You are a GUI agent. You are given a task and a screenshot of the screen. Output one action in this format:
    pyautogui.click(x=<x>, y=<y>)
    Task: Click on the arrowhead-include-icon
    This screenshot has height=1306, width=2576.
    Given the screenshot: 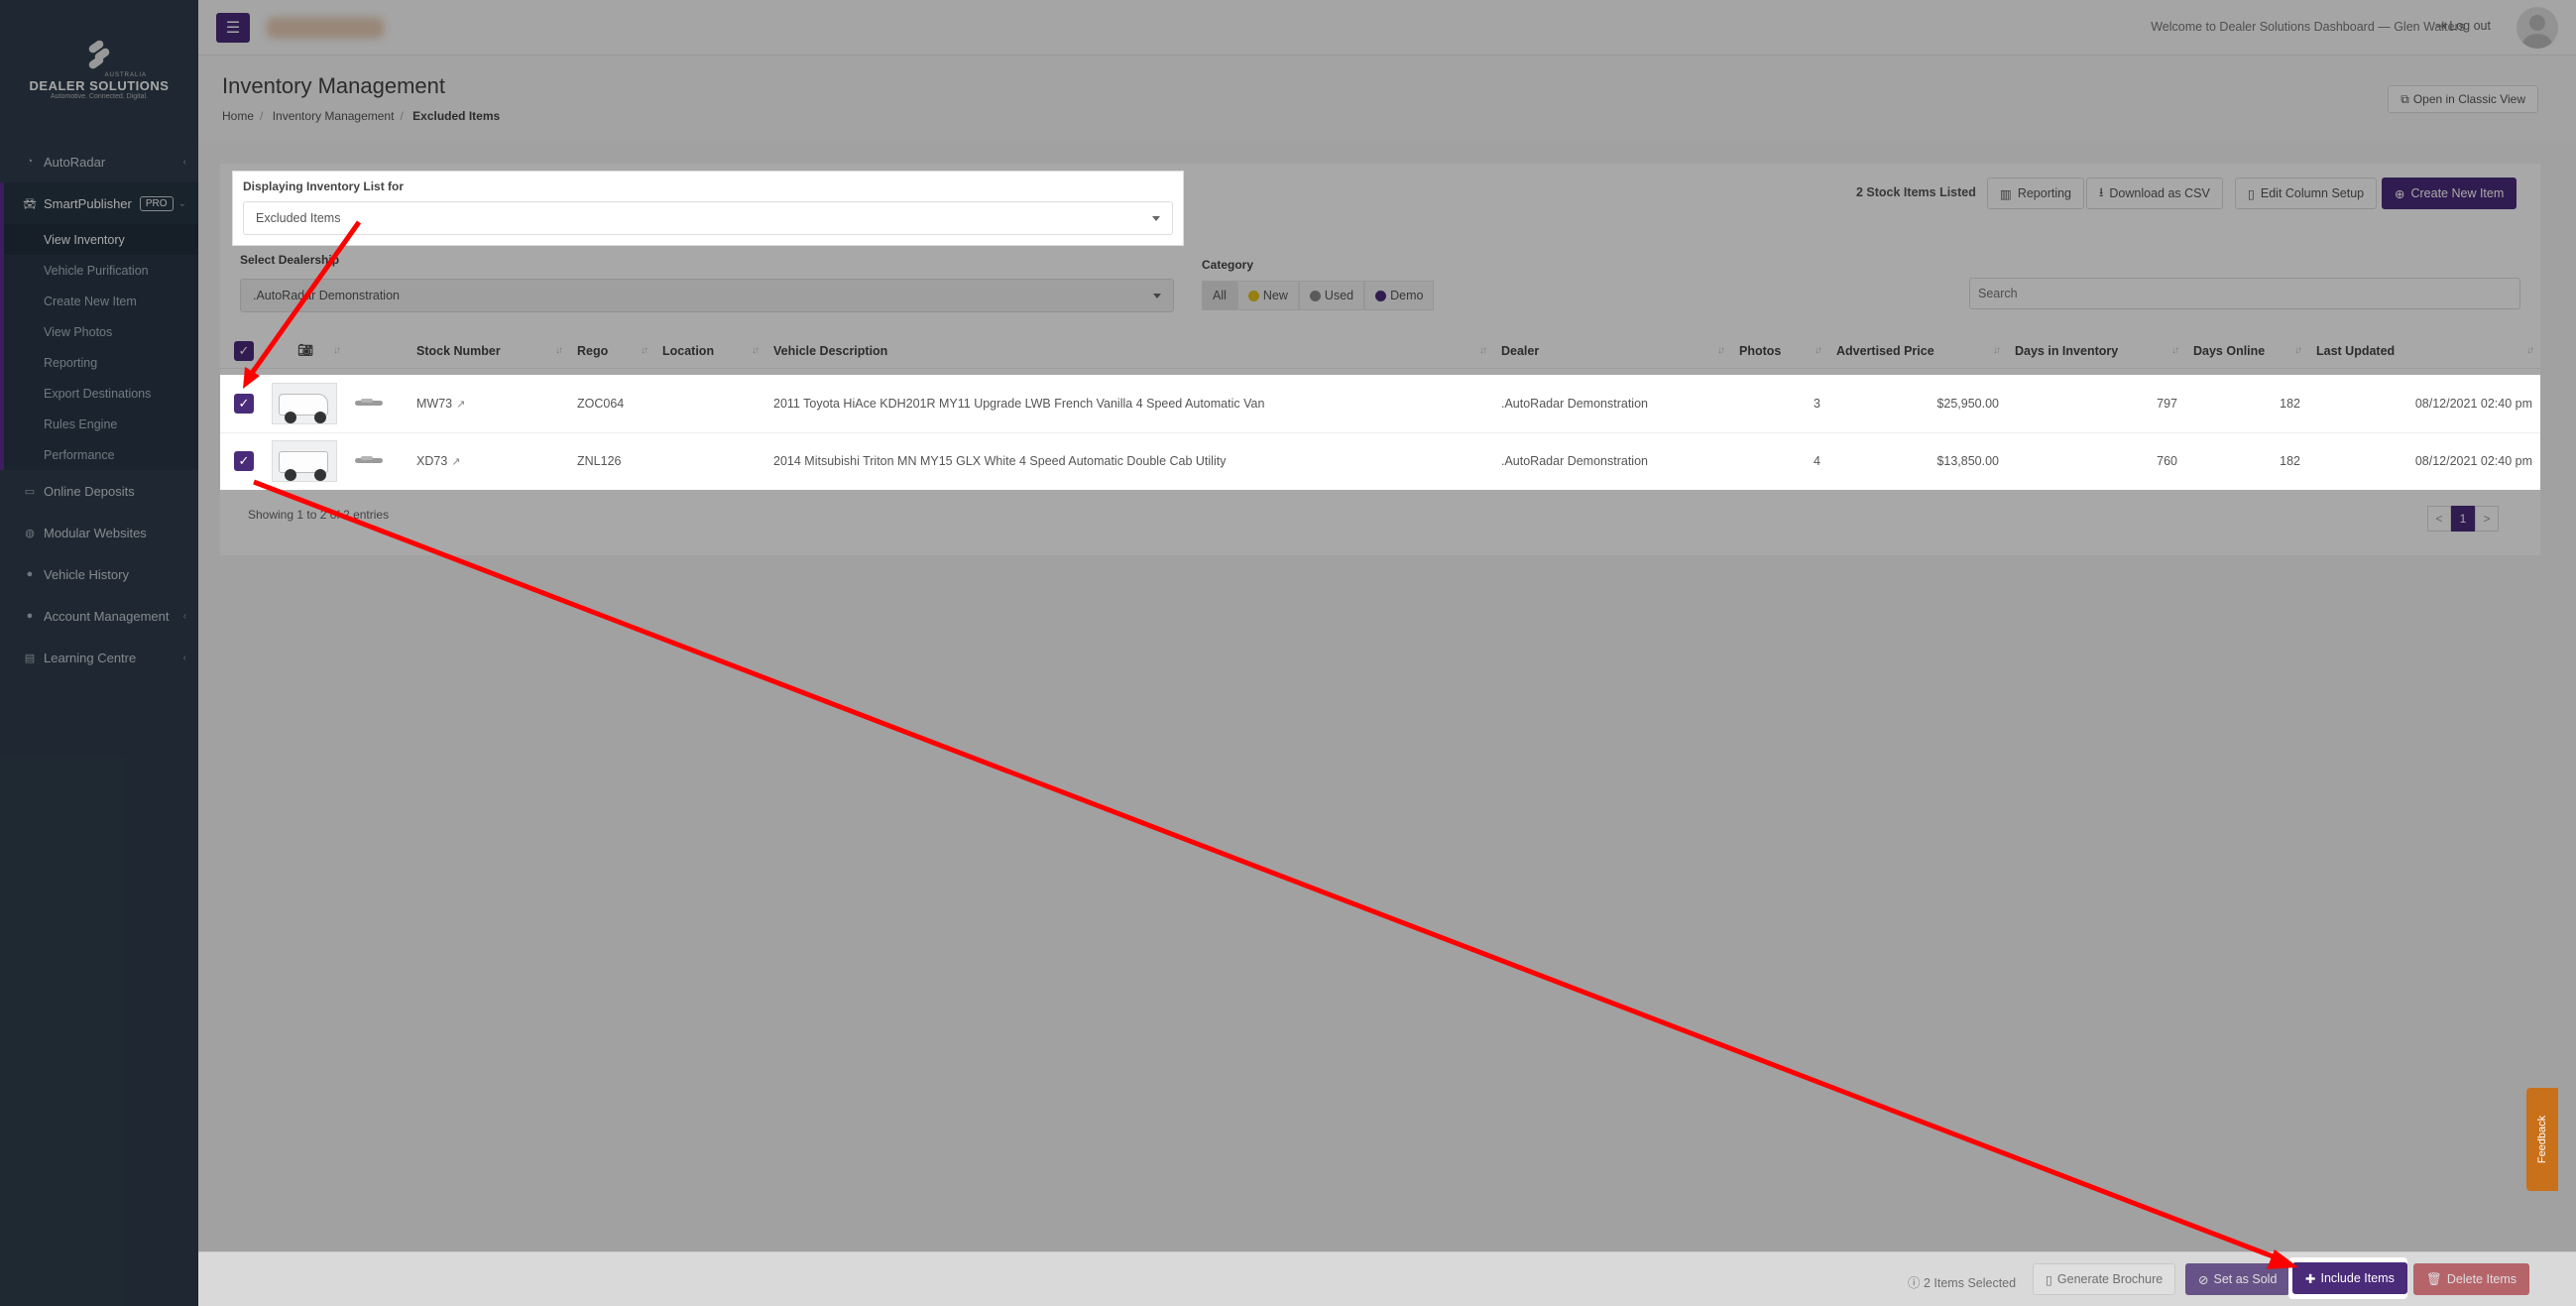 What is the action you would take?
    pyautogui.click(x=2283, y=1259)
    